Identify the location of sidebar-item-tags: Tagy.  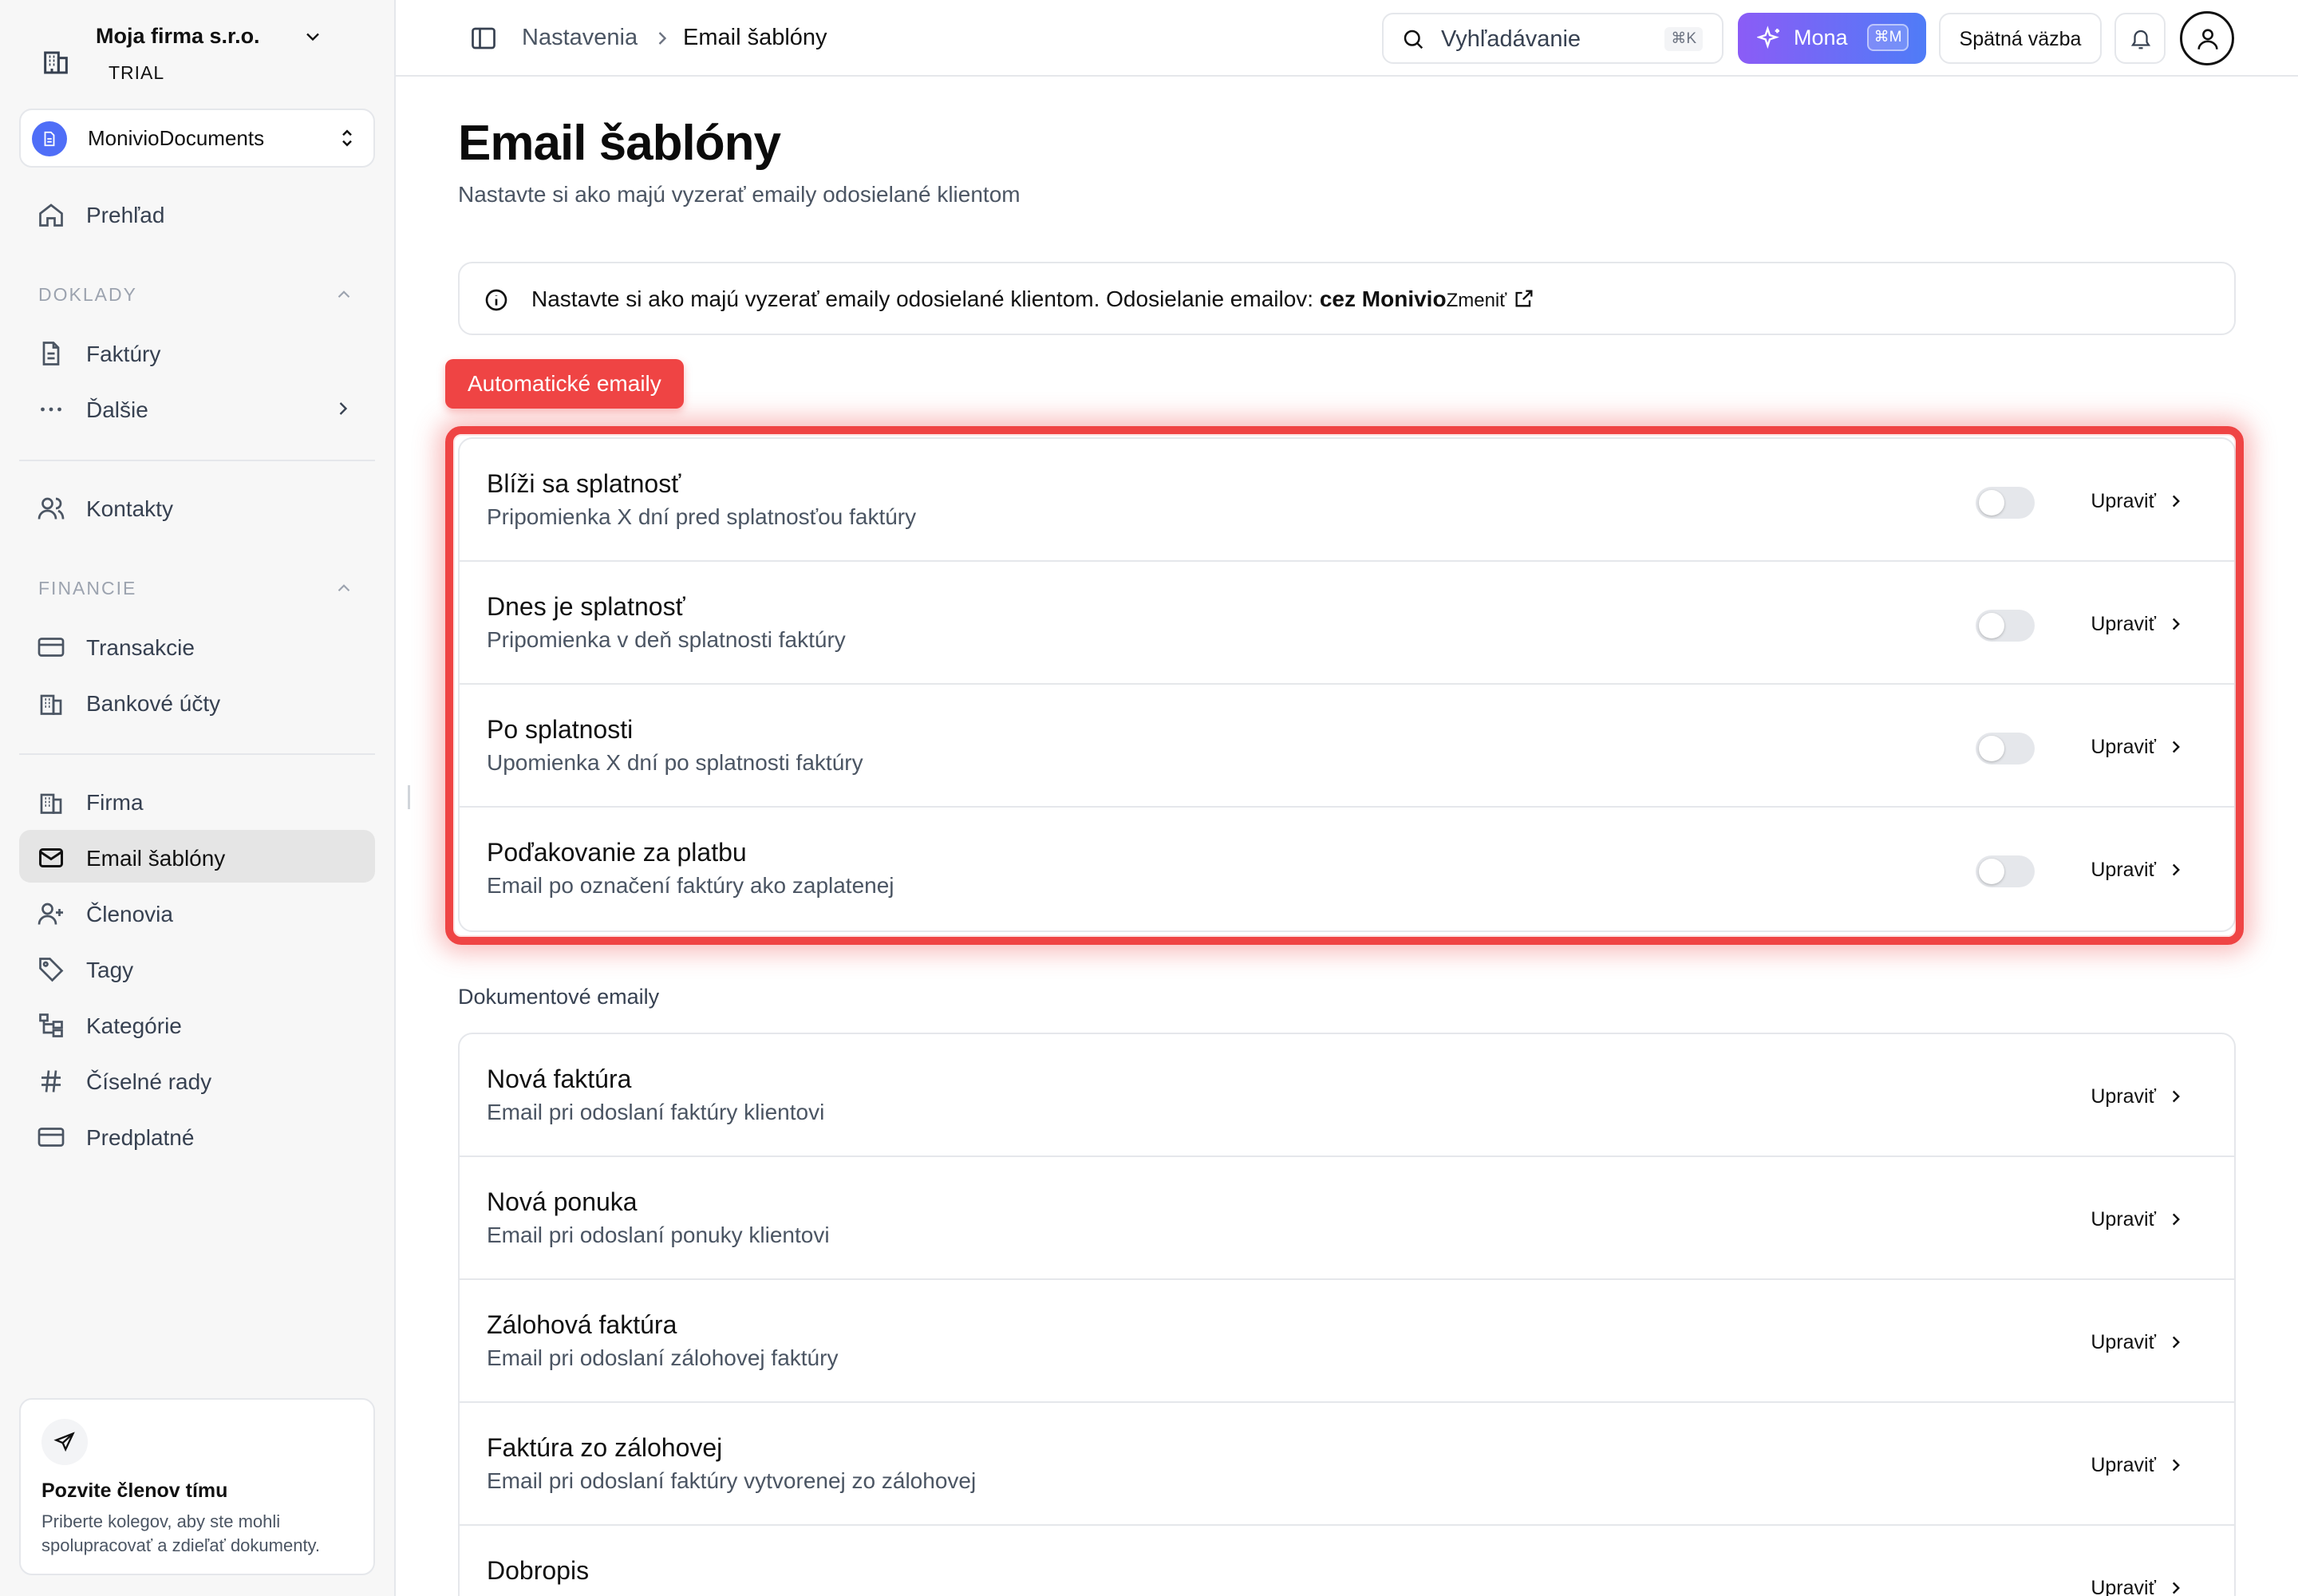
(197, 968).